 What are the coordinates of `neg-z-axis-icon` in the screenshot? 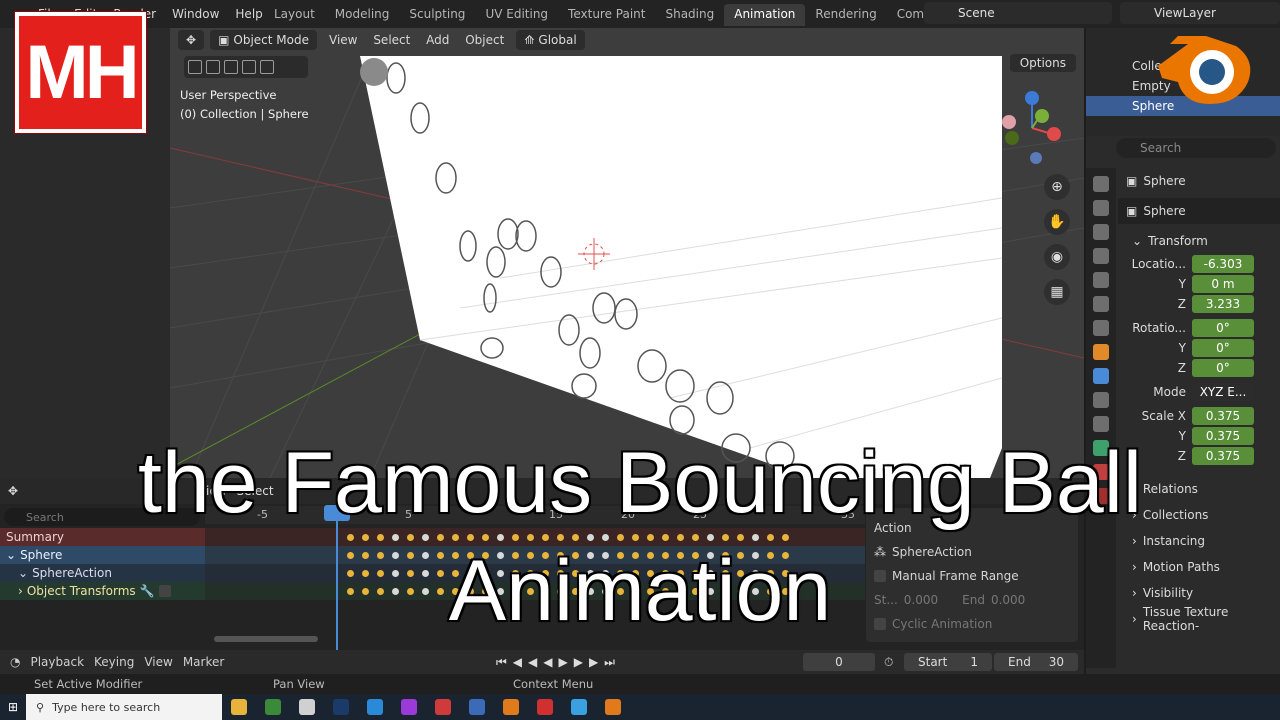 It's located at (1036, 158).